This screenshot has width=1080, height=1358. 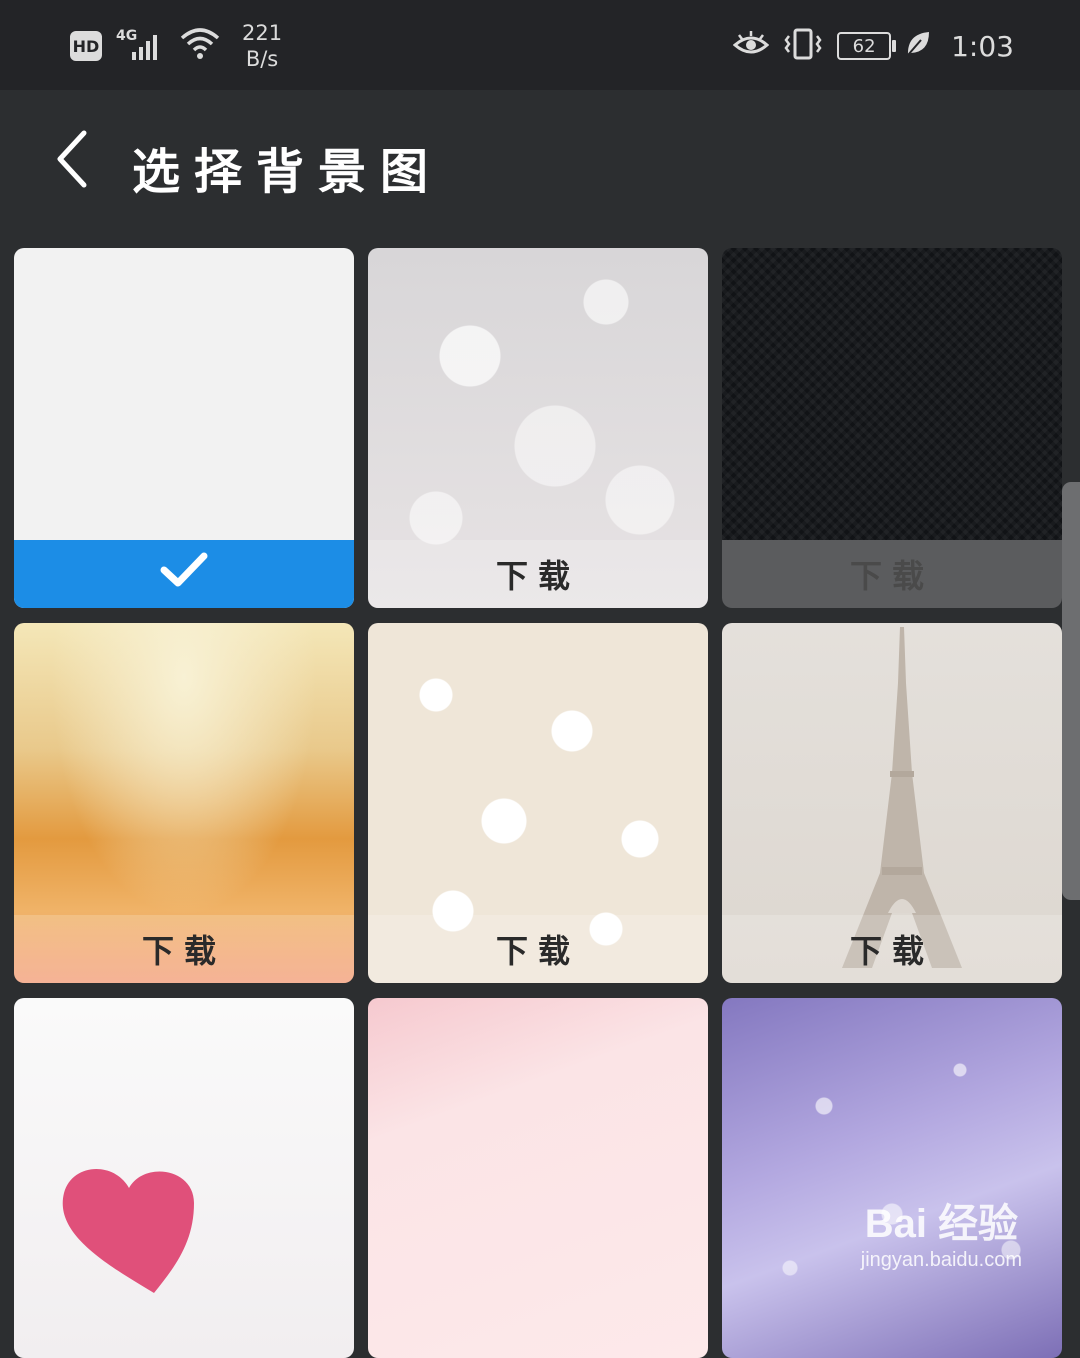 What do you see at coordinates (982, 46) in the screenshot?
I see `clock: 1:03` at bounding box center [982, 46].